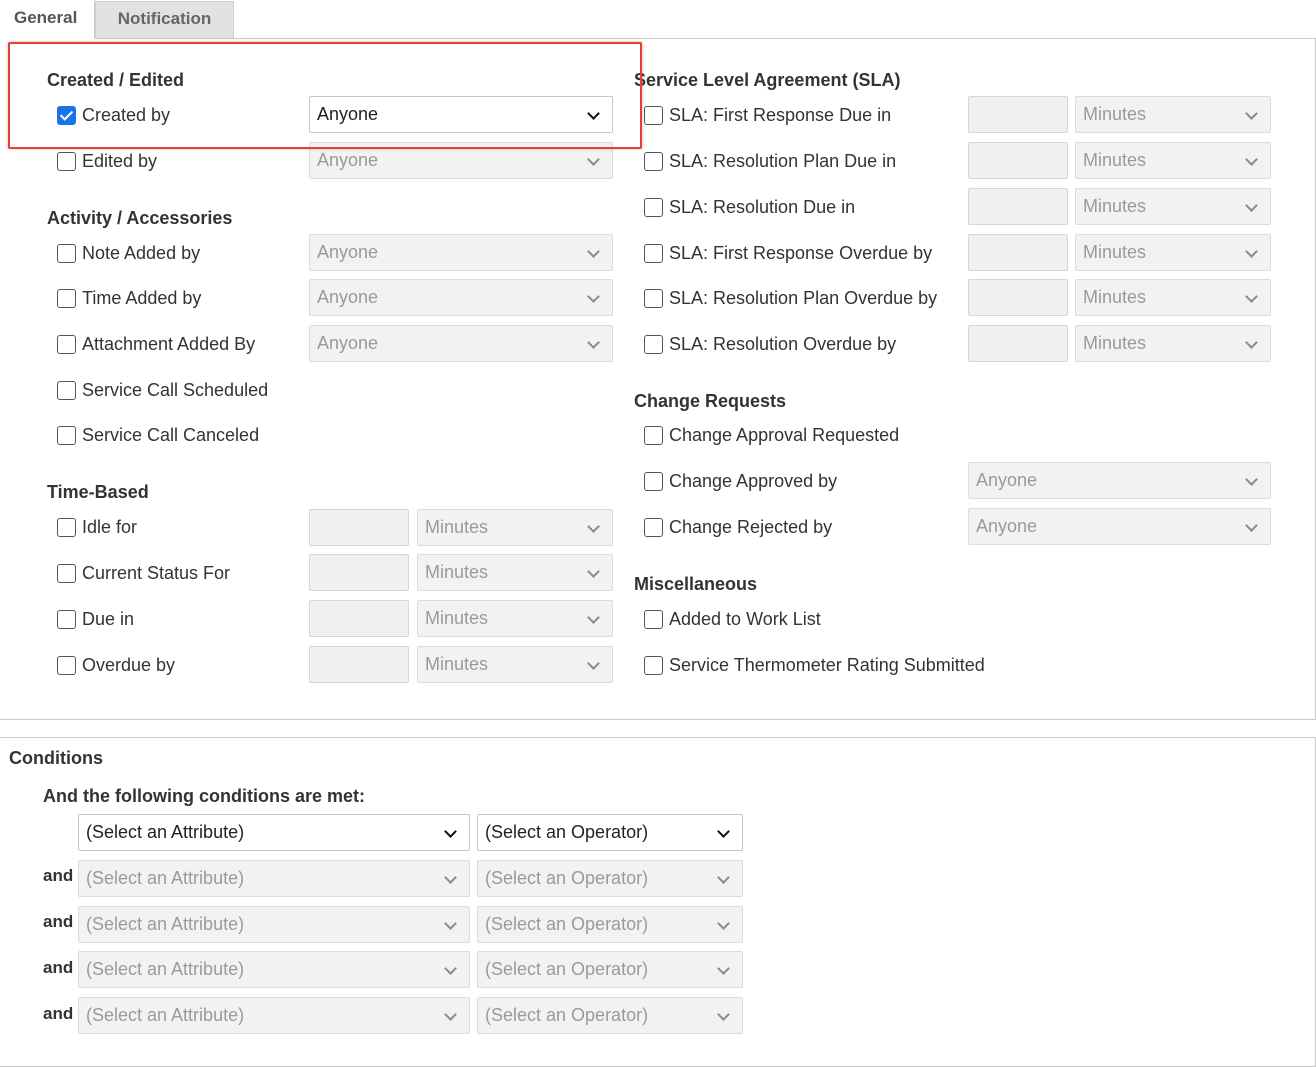 Image resolution: width=1316 pixels, height=1067 pixels. Describe the element at coordinates (790, 298) in the screenshot. I see `sla-resolution-plan-overdue-option: SLA: Resolution Plan Overdue by` at that location.